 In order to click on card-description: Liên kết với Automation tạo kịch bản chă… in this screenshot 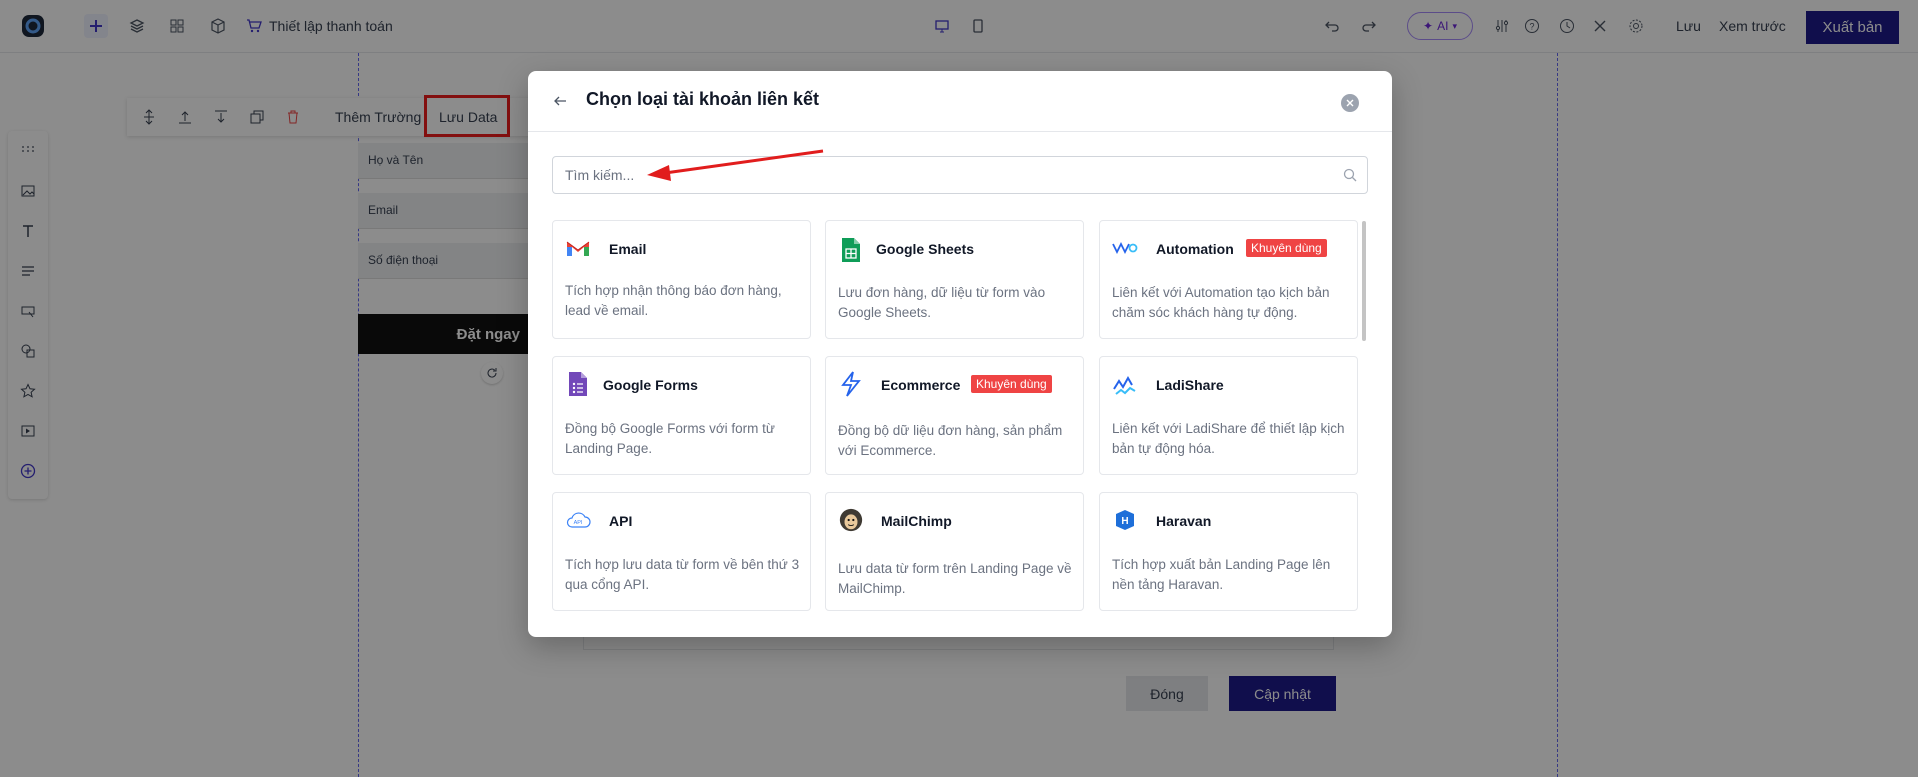, I will do `click(1221, 302)`.